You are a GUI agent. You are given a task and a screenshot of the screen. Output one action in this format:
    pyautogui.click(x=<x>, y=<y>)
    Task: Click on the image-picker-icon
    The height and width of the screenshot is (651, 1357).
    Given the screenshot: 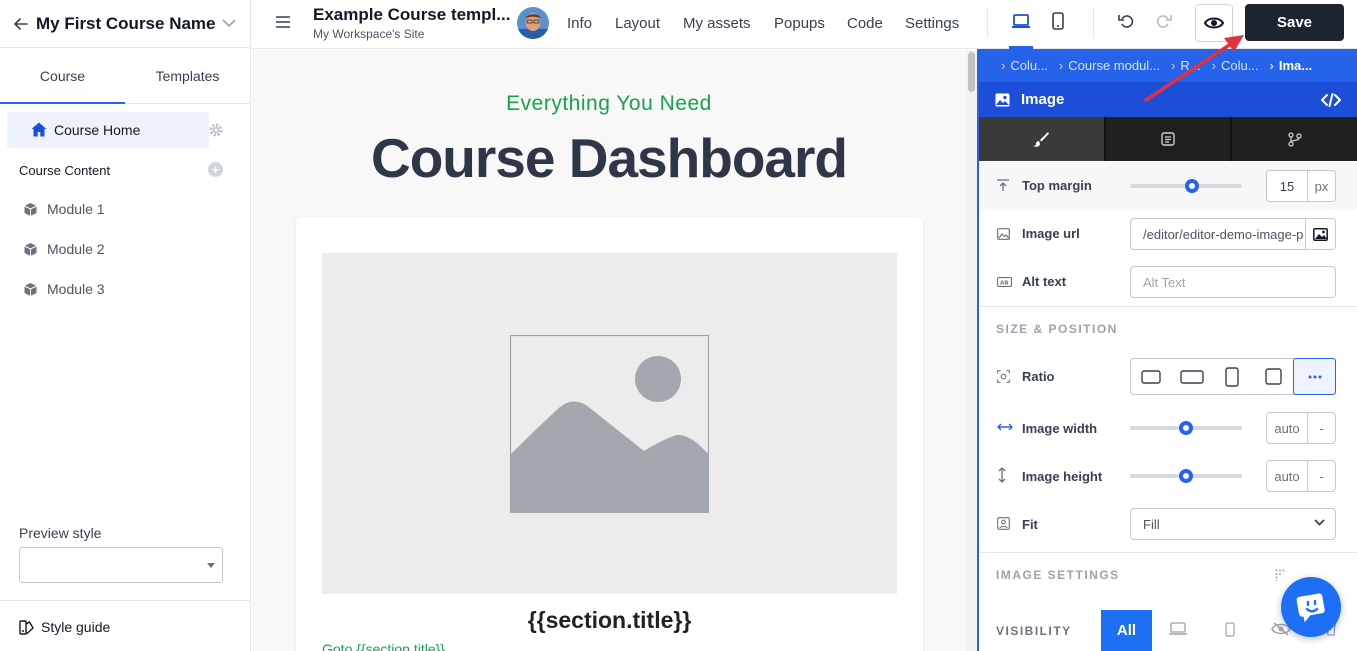 What is the action you would take?
    pyautogui.click(x=1320, y=234)
    